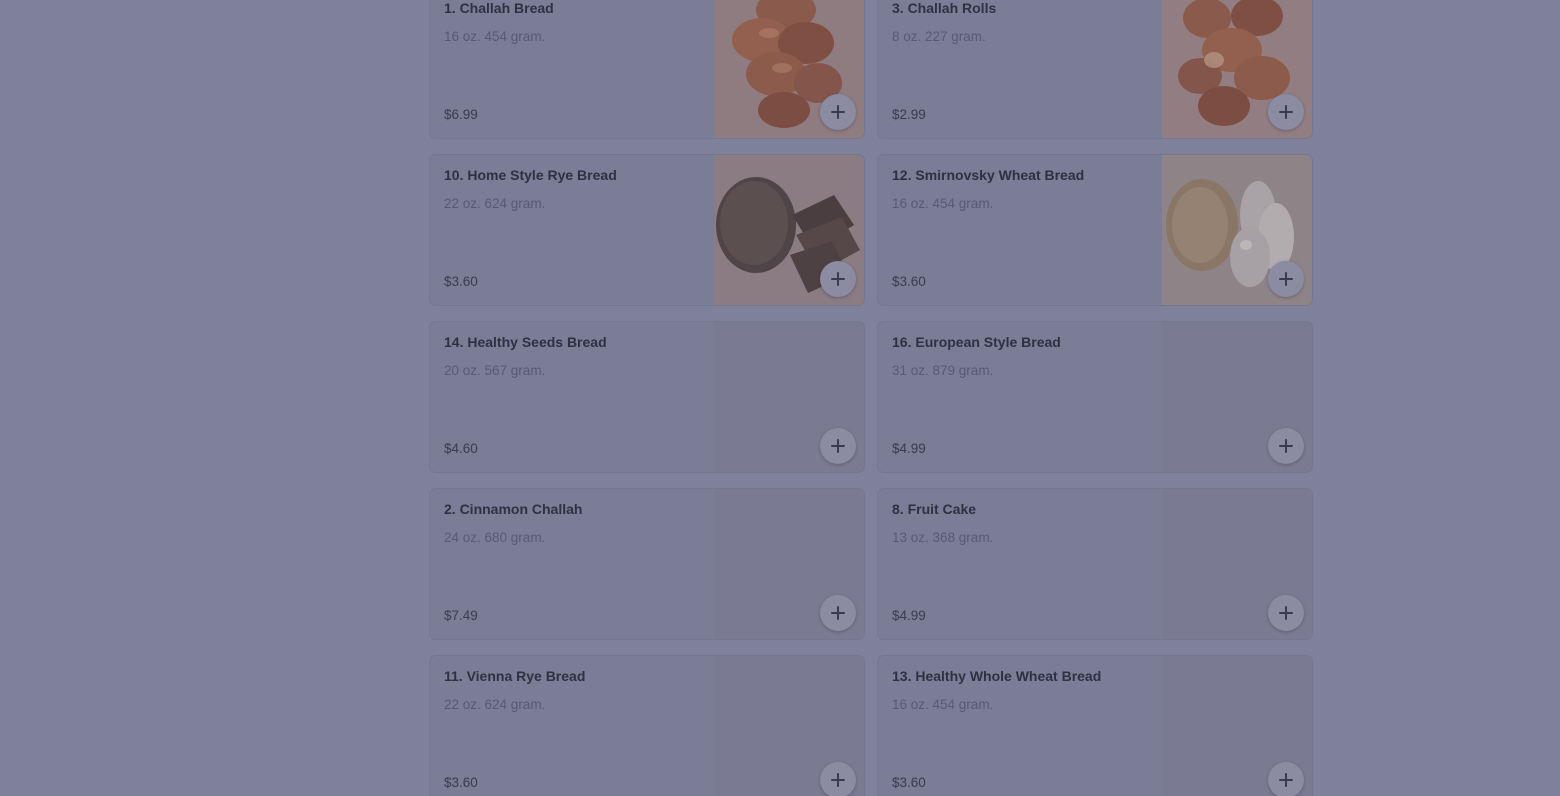 The width and height of the screenshot is (1560, 796). Describe the element at coordinates (461, 448) in the screenshot. I see `menu-item-price: $4.60` at that location.